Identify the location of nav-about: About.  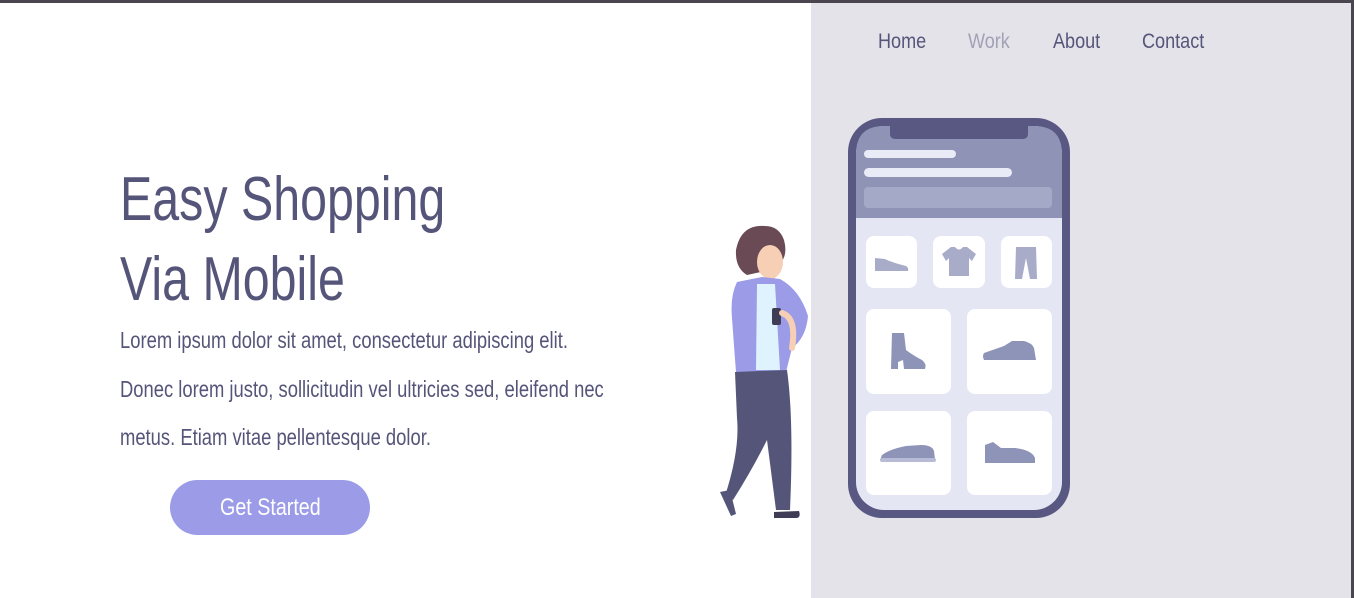
(1076, 42).